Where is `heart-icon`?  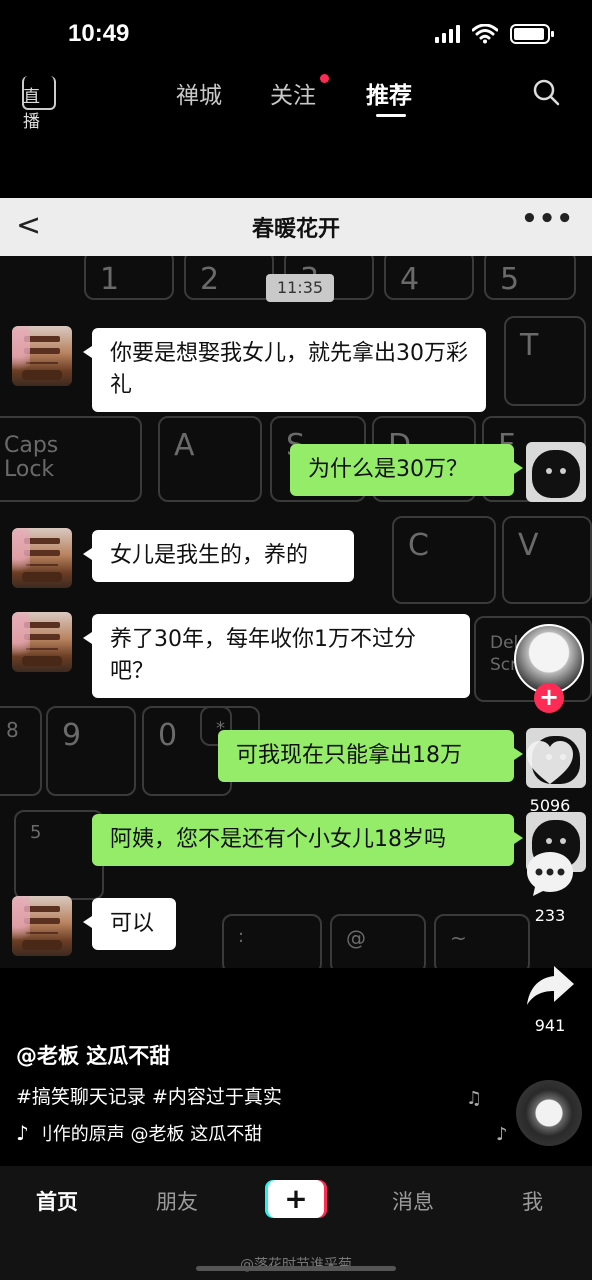 heart-icon is located at coordinates (550, 764).